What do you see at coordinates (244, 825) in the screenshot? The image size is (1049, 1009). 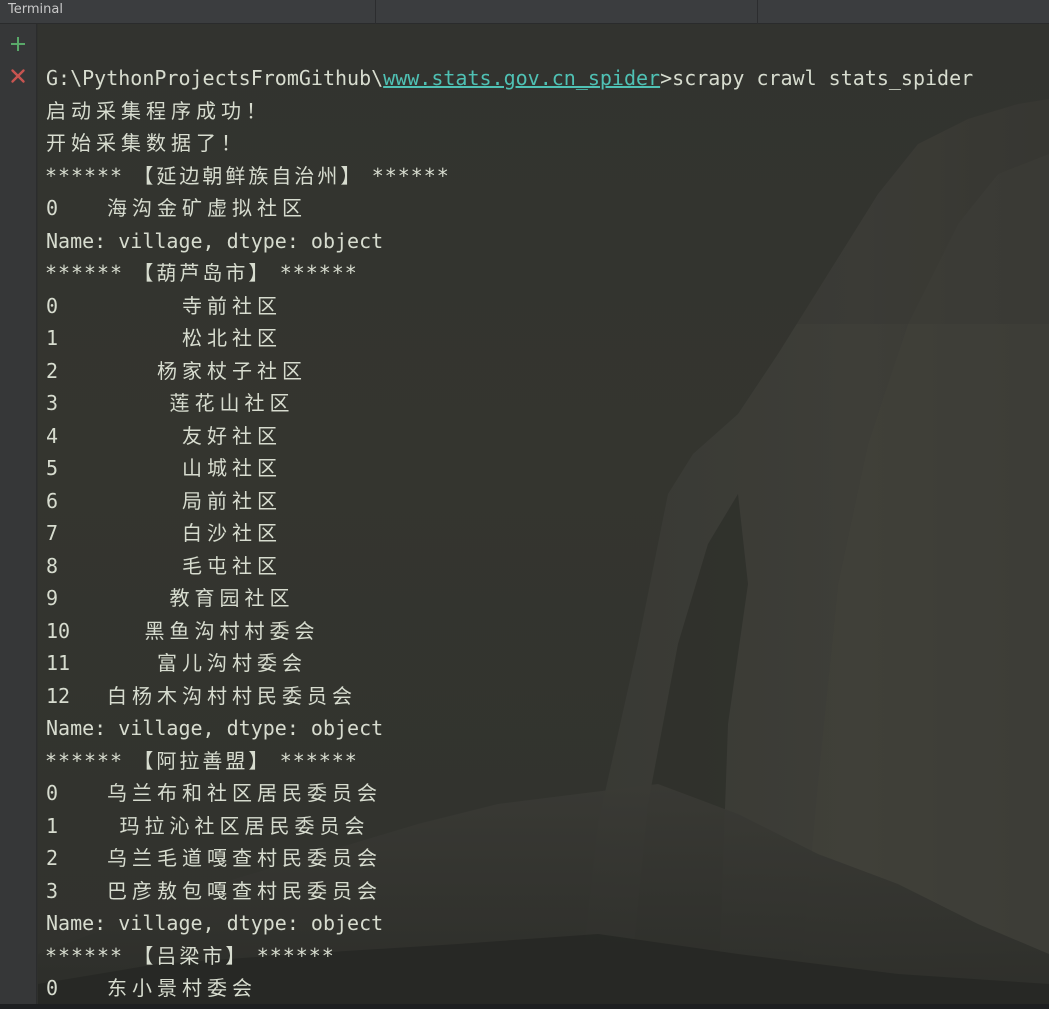 I see `row-value: 玛拉沁社区居民委员会` at bounding box center [244, 825].